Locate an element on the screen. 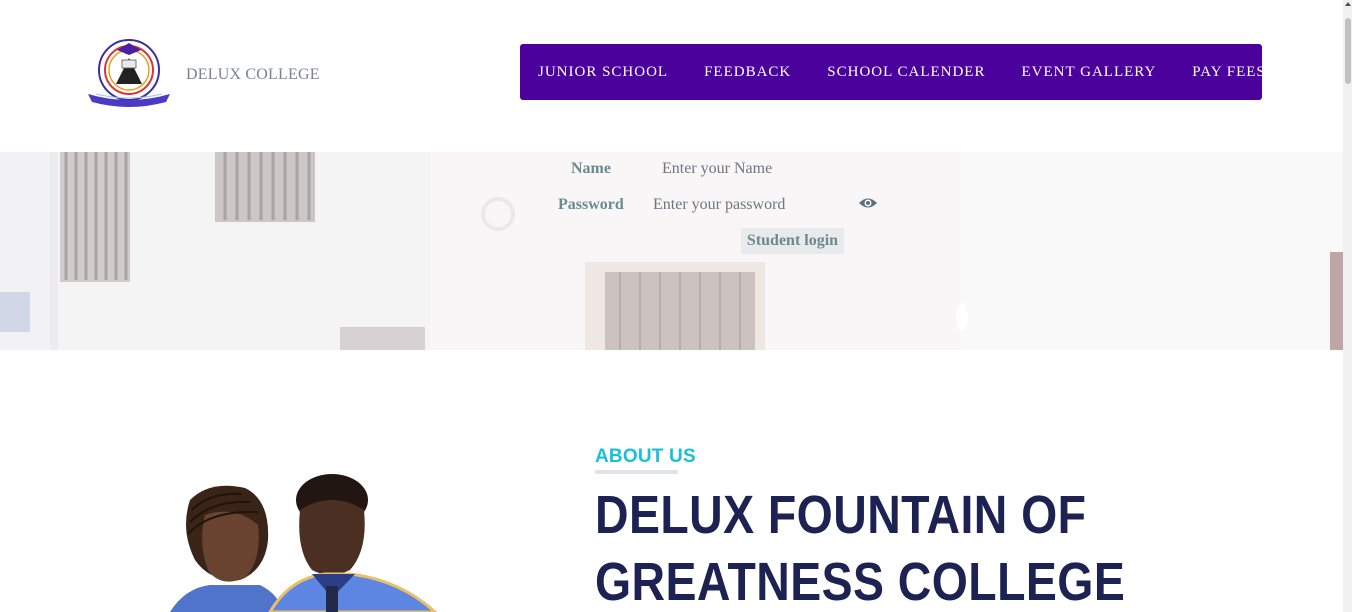 The width and height of the screenshot is (1352, 612). college-logo is located at coordinates (129, 71).